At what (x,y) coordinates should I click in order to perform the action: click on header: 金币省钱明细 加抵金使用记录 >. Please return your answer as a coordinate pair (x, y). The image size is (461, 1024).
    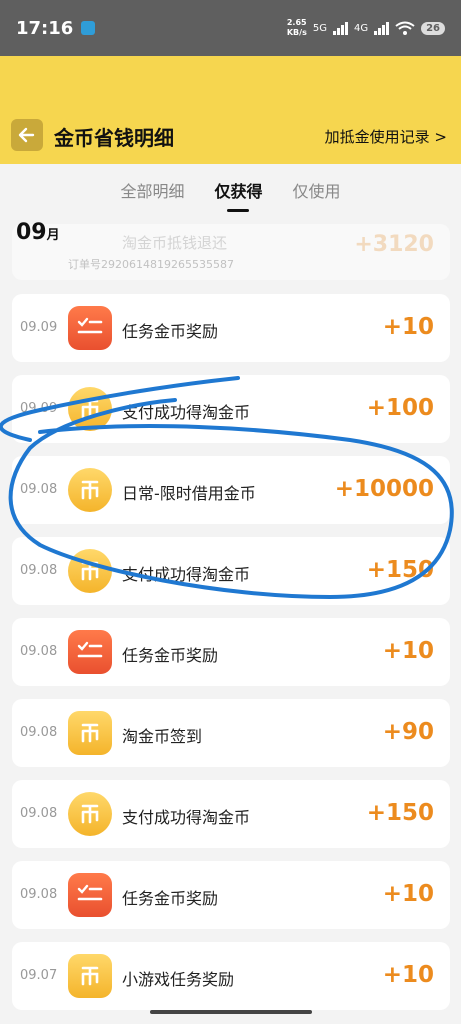
    Looking at the image, I should click on (230, 110).